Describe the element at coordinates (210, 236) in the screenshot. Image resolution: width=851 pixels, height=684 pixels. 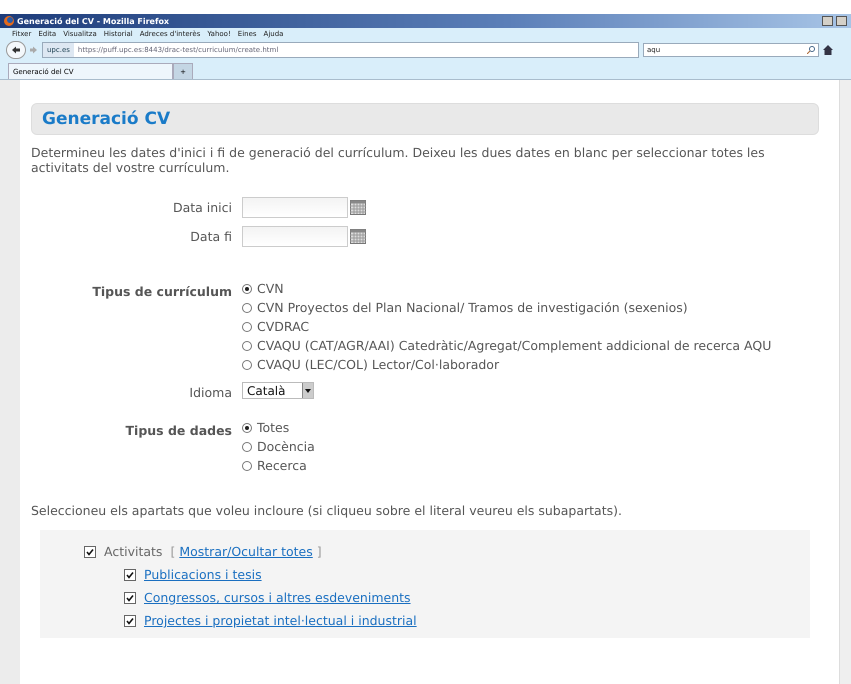
I see `field-label: Data fi` at that location.